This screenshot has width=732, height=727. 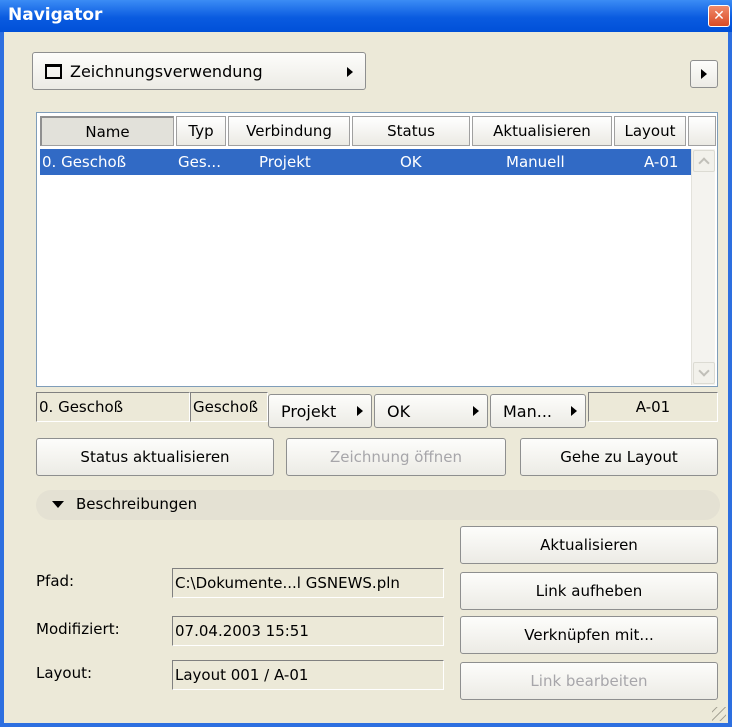 What do you see at coordinates (166, 71) in the screenshot?
I see `view-dropdown-label: Zeichnungsverwendung` at bounding box center [166, 71].